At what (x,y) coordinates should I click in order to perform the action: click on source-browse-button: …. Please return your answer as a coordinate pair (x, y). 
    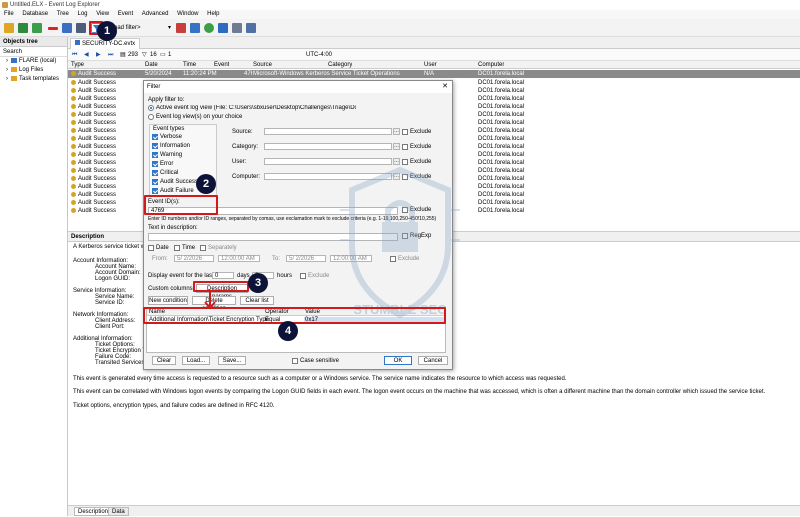
    Looking at the image, I should click on (396, 131).